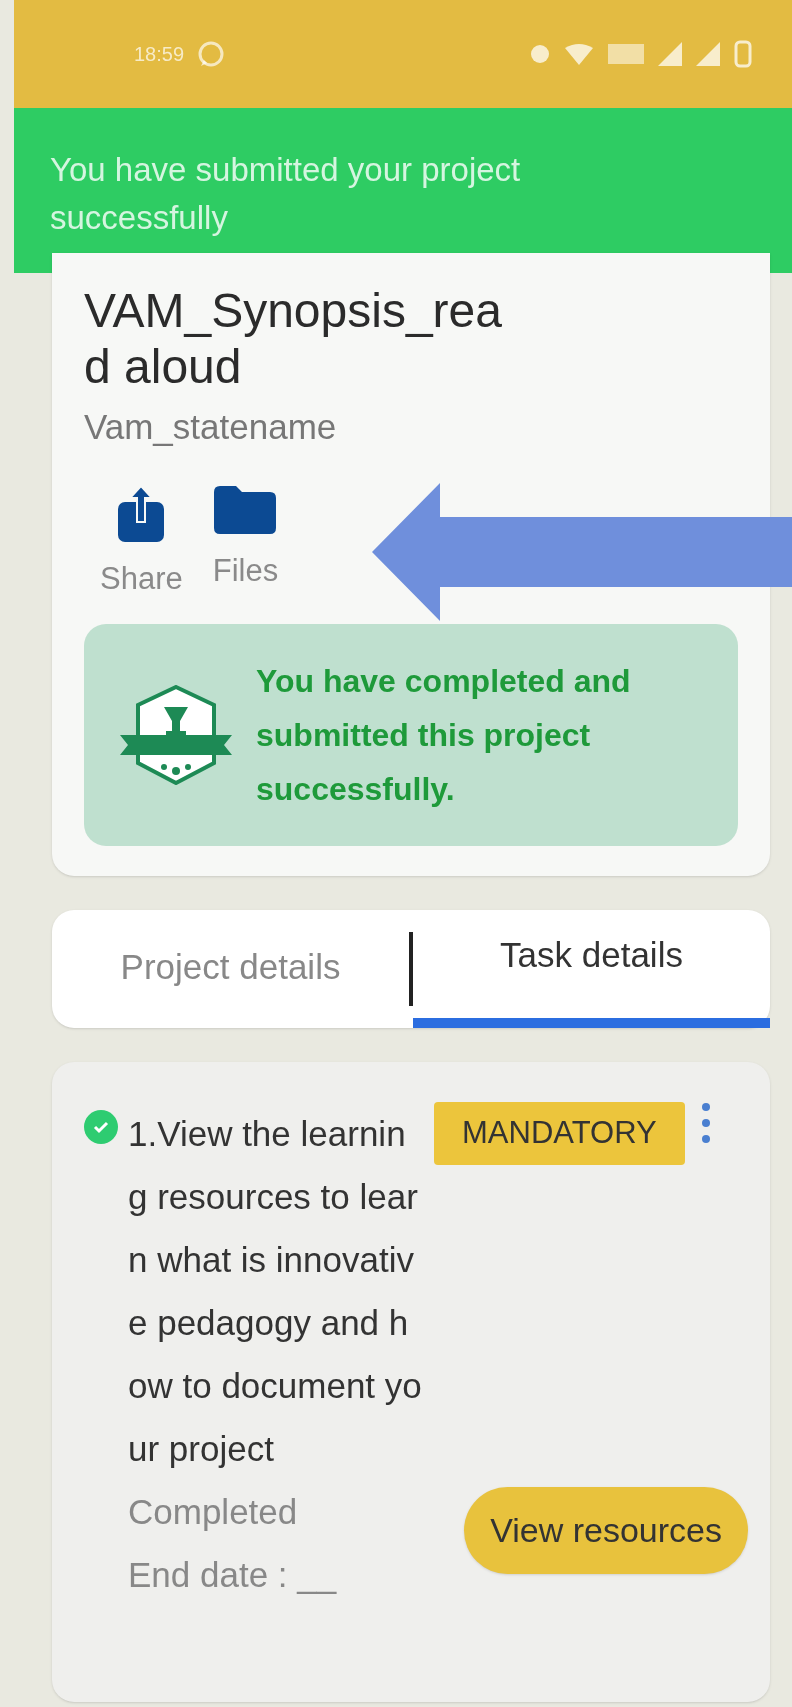 This screenshot has width=792, height=1707. I want to click on task-title: 1.View the learning resources to learn what is innovative pedagogy and how to document your project, so click(275, 1291).